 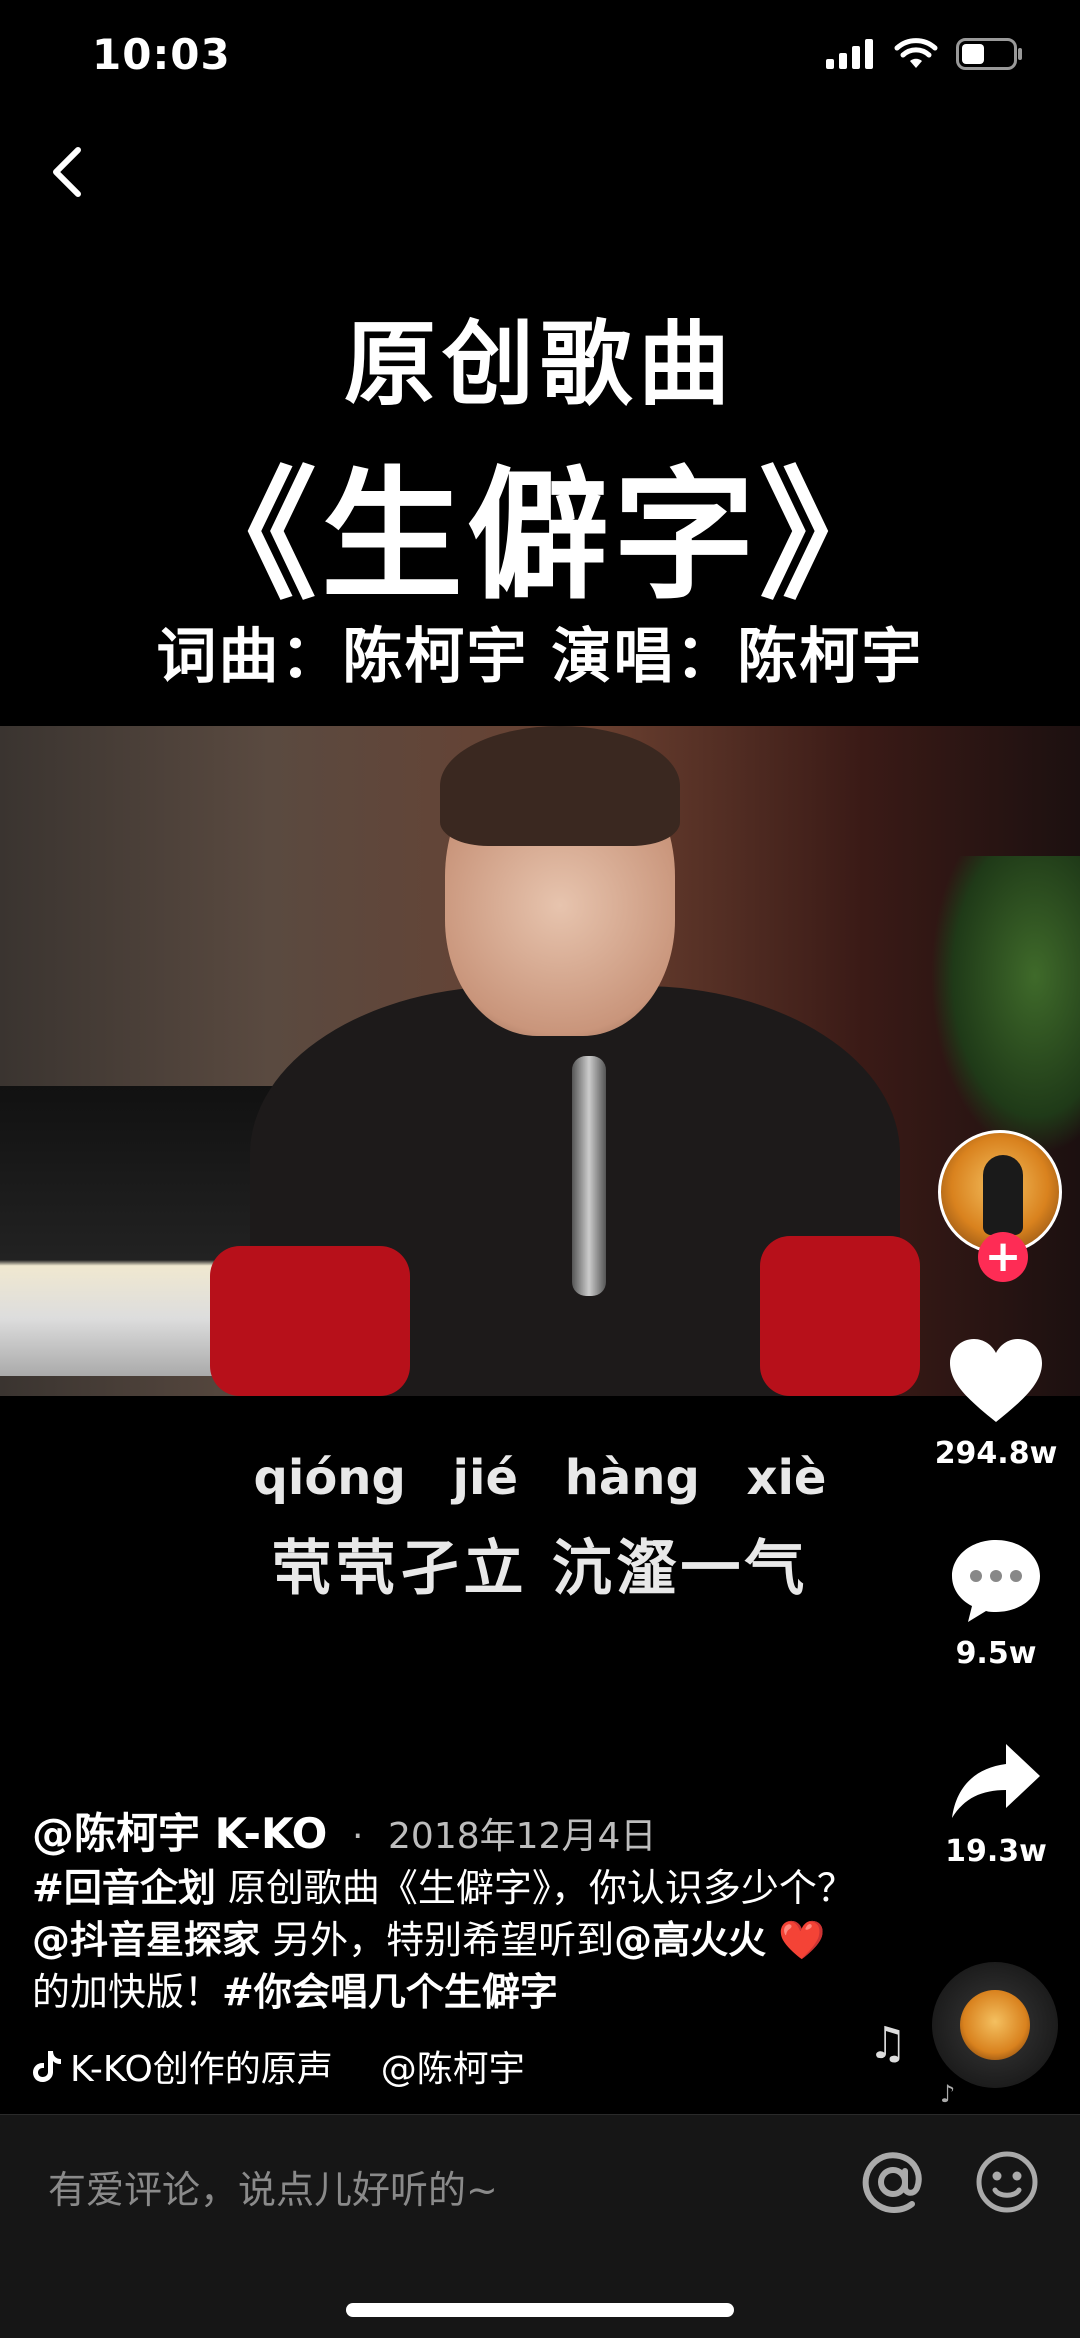 I want to click on music-note-icon: ♫, so click(x=888, y=2043).